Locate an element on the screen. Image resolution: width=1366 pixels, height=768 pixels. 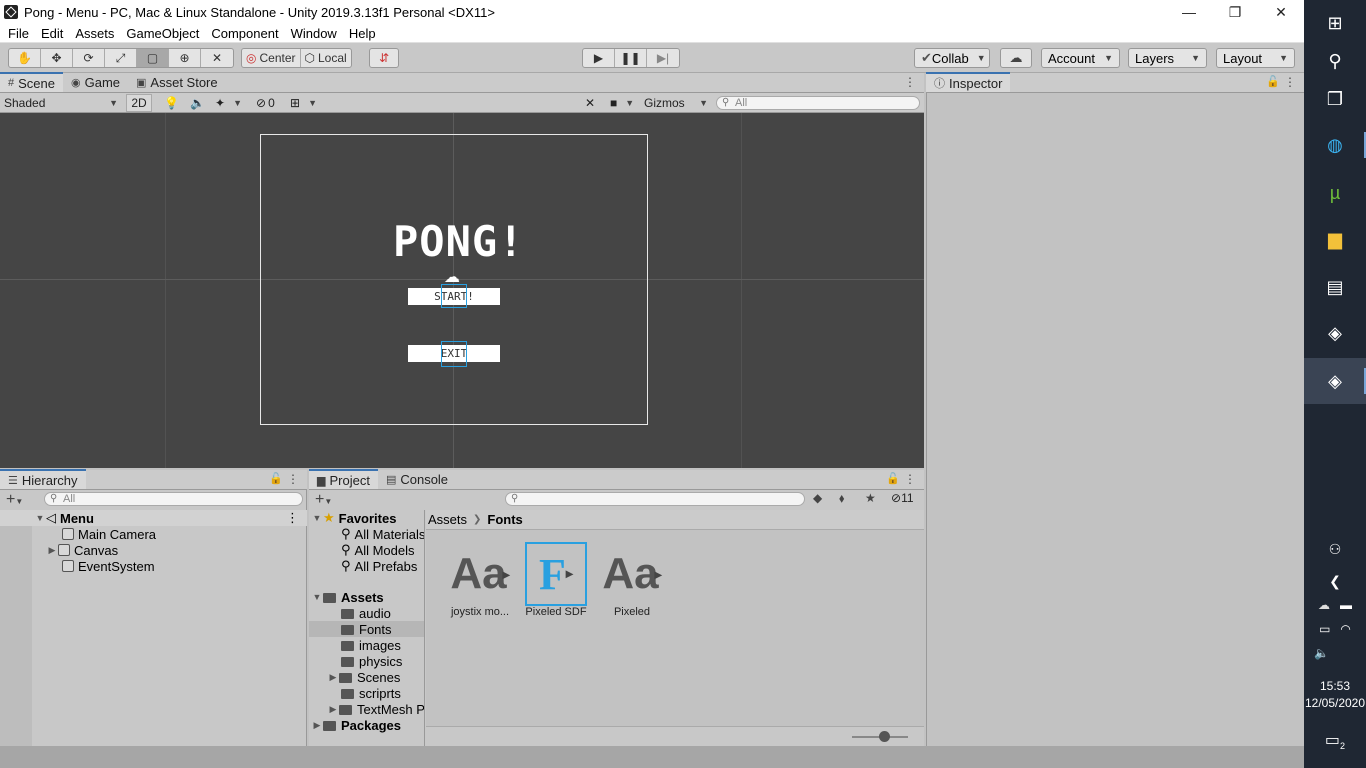
zoom-slider-handle is located at coordinates (884, 736).